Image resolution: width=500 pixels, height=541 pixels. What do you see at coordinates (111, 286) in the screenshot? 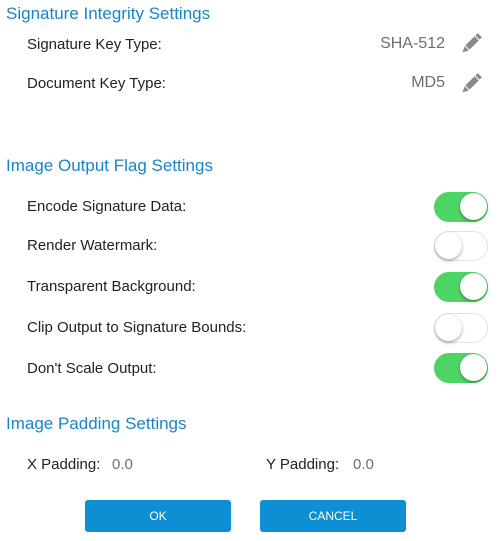
I see `transparent-background-label: Transparent Background:` at bounding box center [111, 286].